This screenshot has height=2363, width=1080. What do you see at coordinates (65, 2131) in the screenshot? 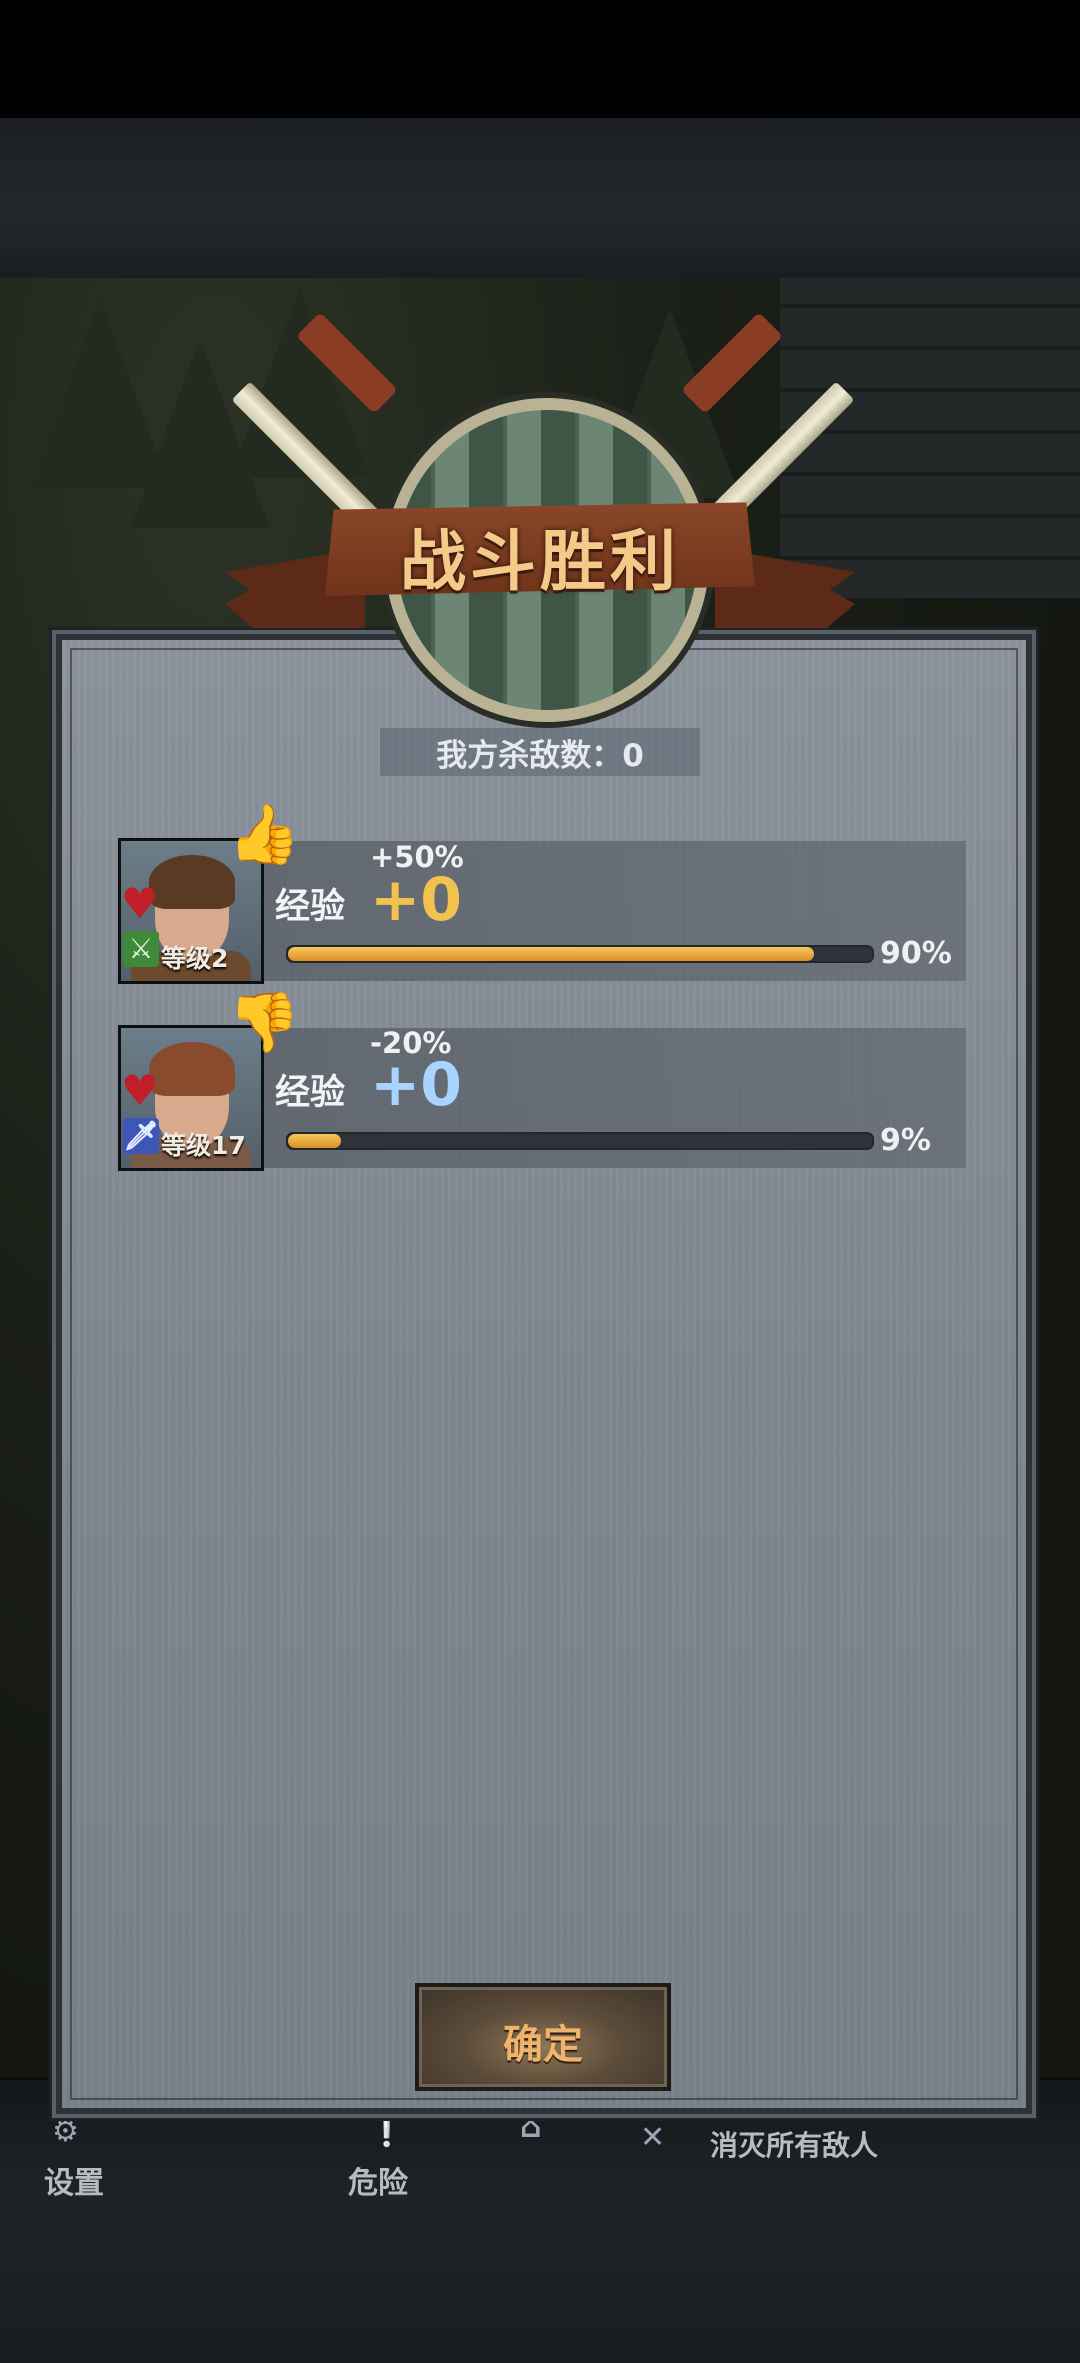
I see `gear-icon: ⚙` at bounding box center [65, 2131].